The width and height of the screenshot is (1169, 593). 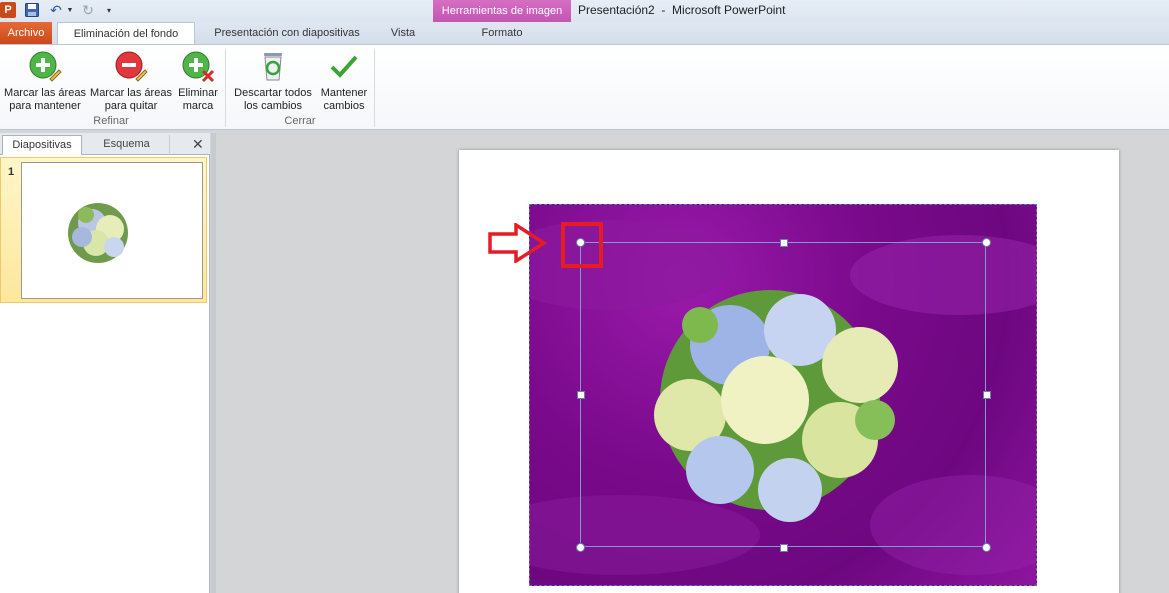 I want to click on group-label-cerrar: Cerrar, so click(x=300, y=121).